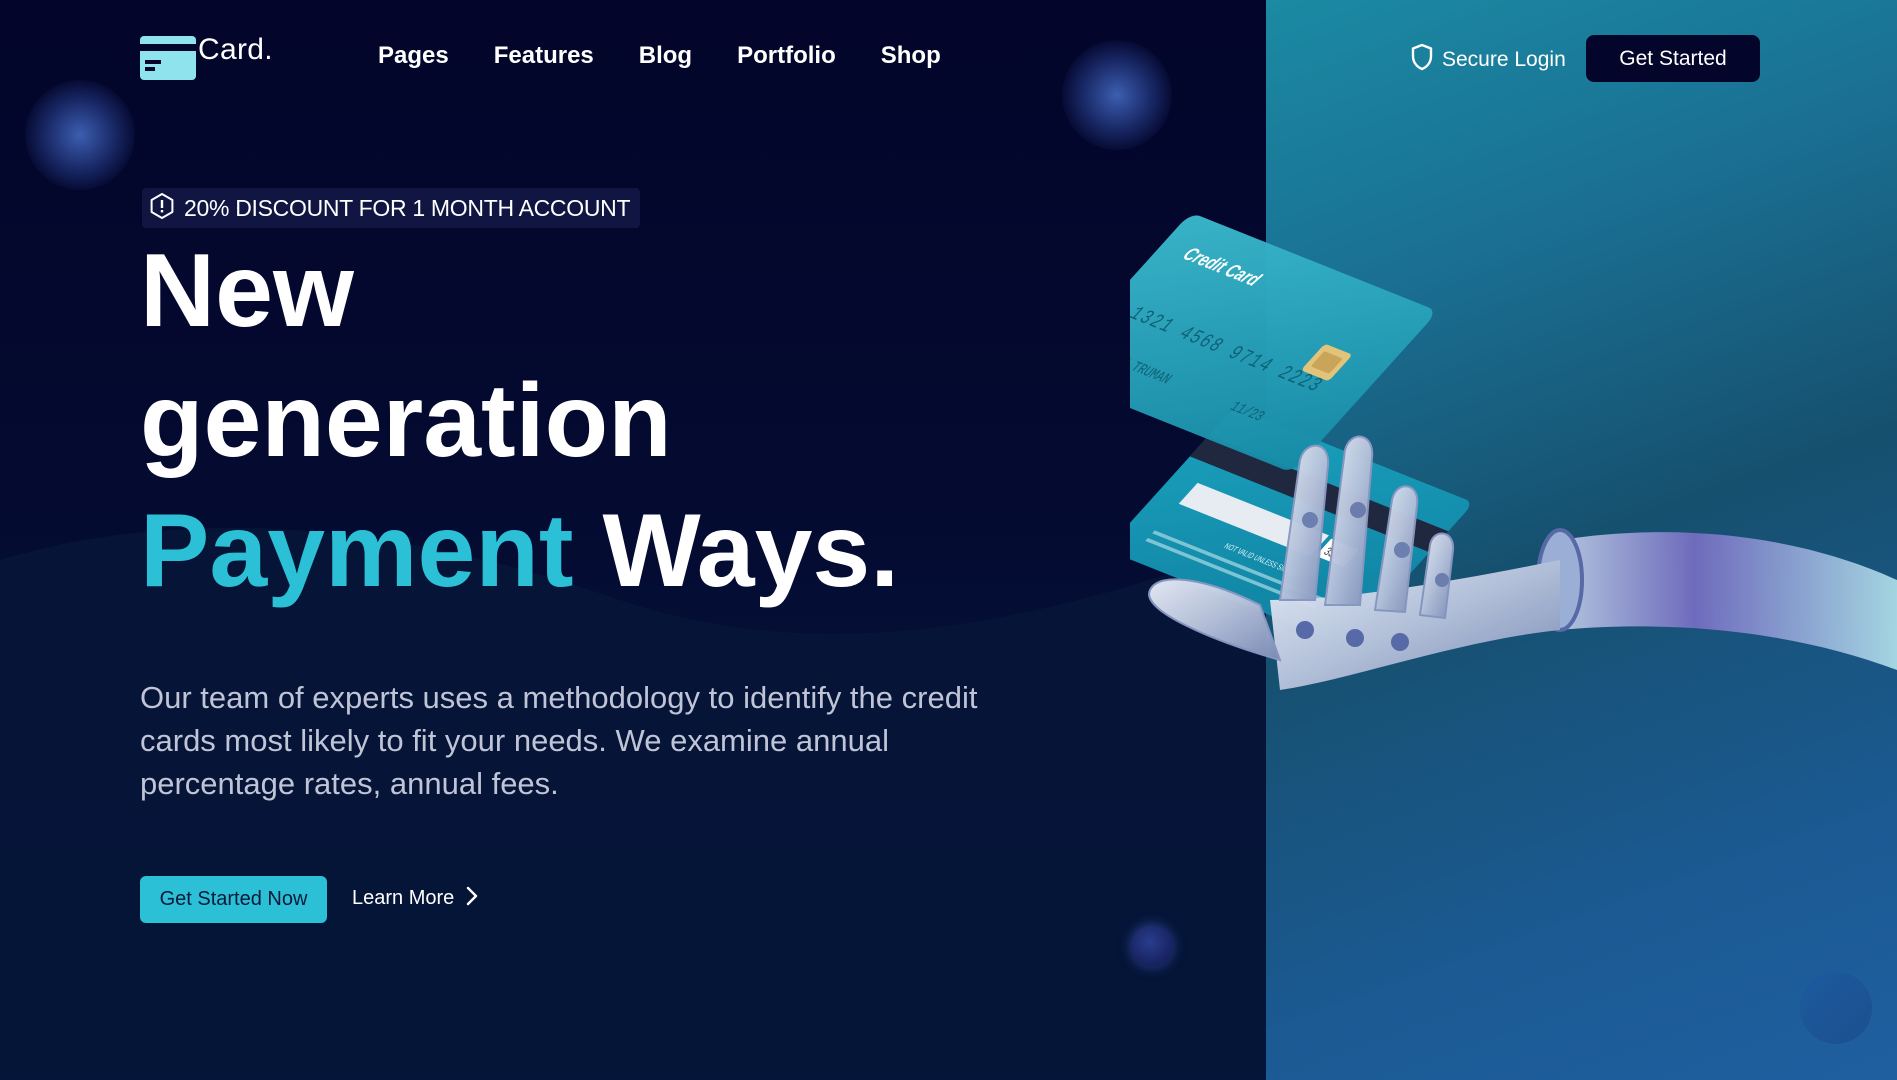  I want to click on hero-headline: New generation Payment Ways., so click(519, 421).